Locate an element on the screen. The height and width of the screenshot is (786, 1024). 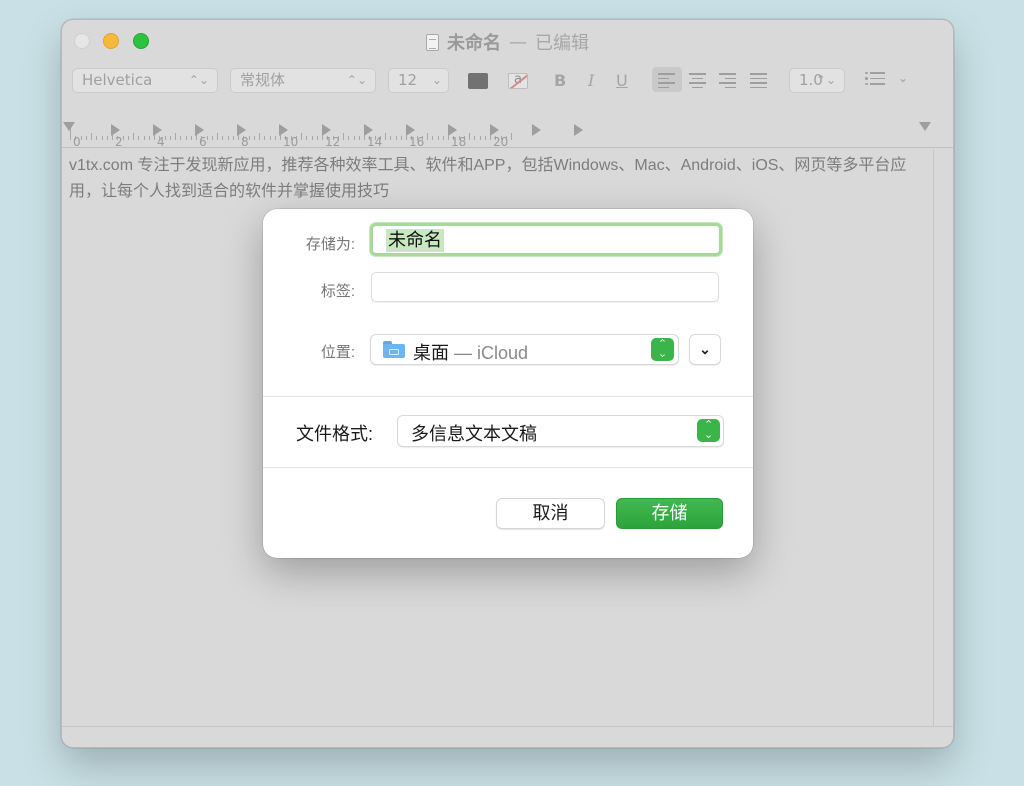
divider is located at coordinates (508, 467).